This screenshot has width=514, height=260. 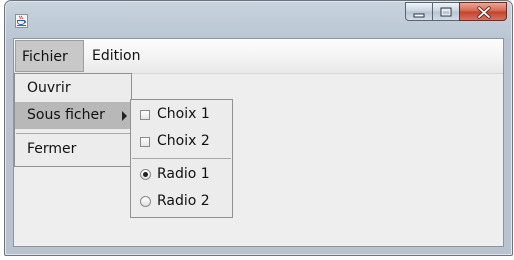 I want to click on menu-item-ouvrir: Ouvrir, so click(x=73, y=88).